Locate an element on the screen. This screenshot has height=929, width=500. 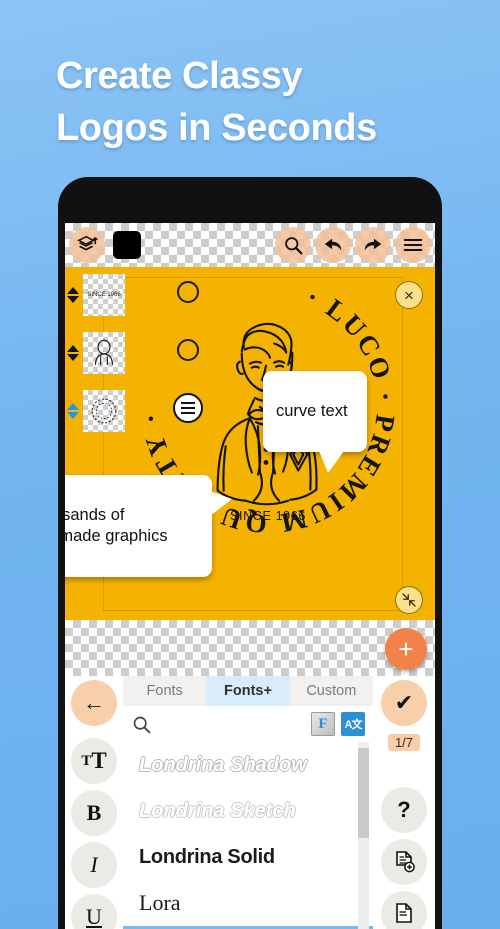
layers-button is located at coordinates (87, 245).